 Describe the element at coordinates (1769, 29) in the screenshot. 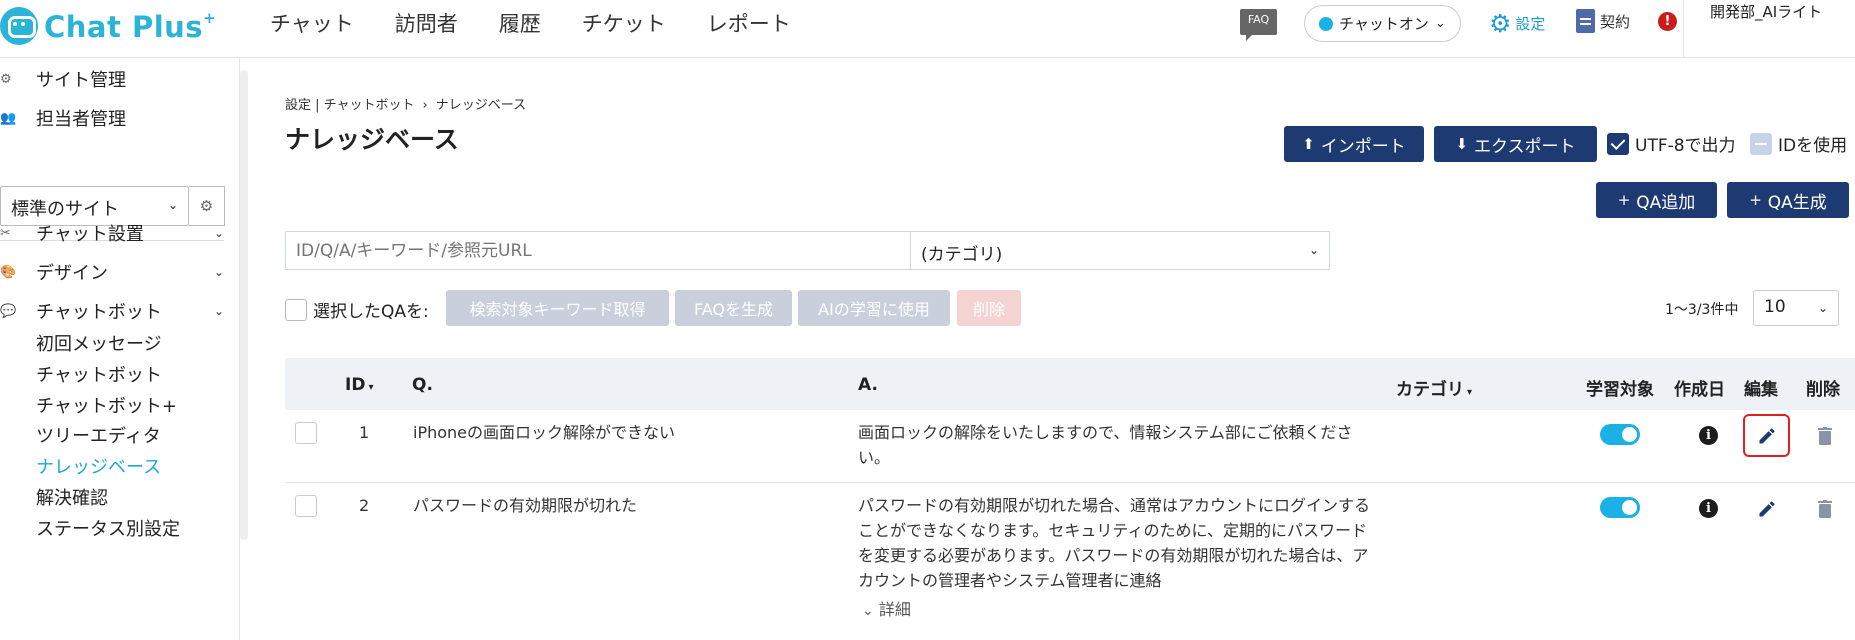

I see `user-menu: 開発部_AIライト` at that location.